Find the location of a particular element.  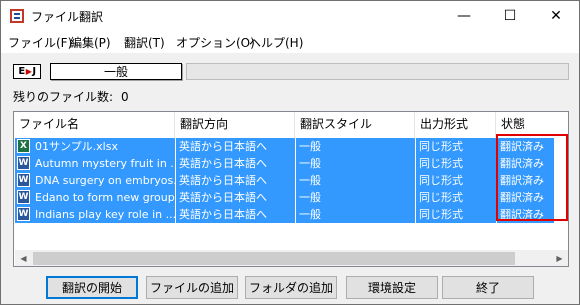

remaining-label: 残りのファイル数: is located at coordinates (63, 97).